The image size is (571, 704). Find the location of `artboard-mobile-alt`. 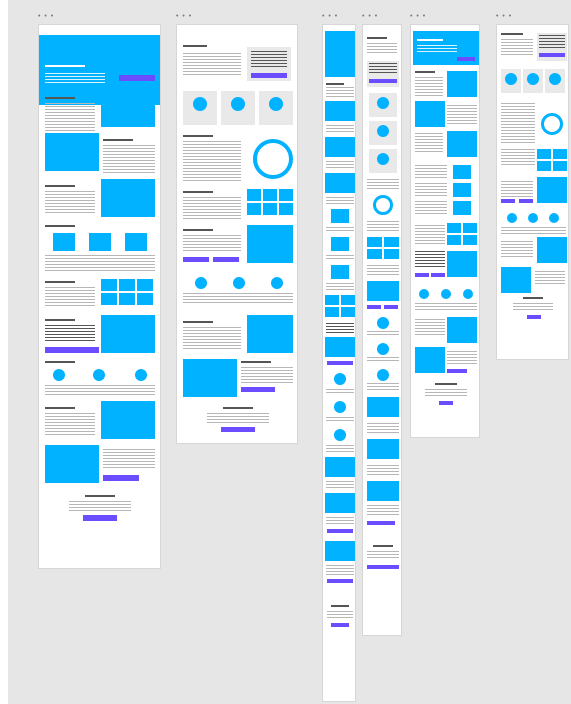

artboard-mobile-alt is located at coordinates (382, 330).